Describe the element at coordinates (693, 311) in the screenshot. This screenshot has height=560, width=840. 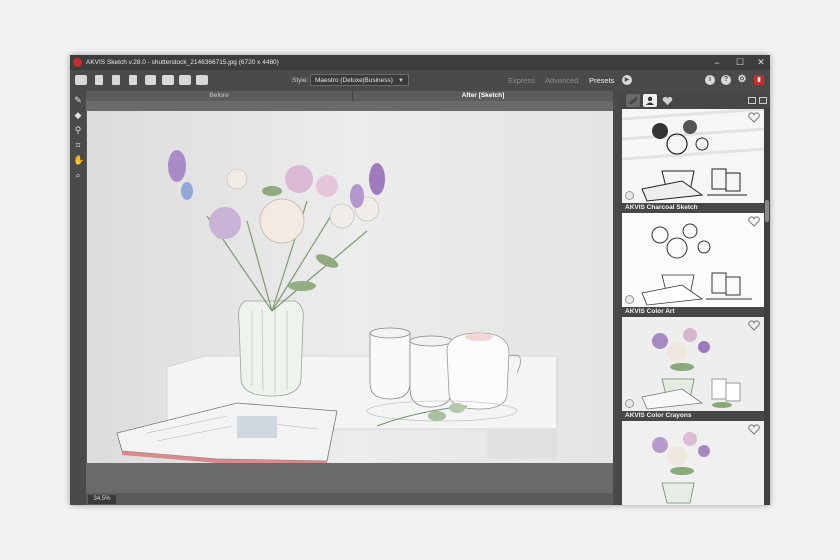
I see `preset-label: AKVIS Color Art` at that location.